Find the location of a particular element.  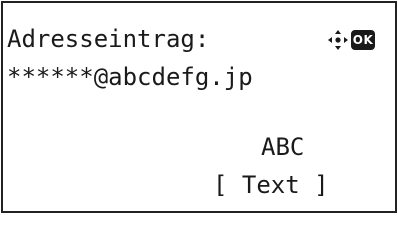

dpad-icon is located at coordinates (338, 40).